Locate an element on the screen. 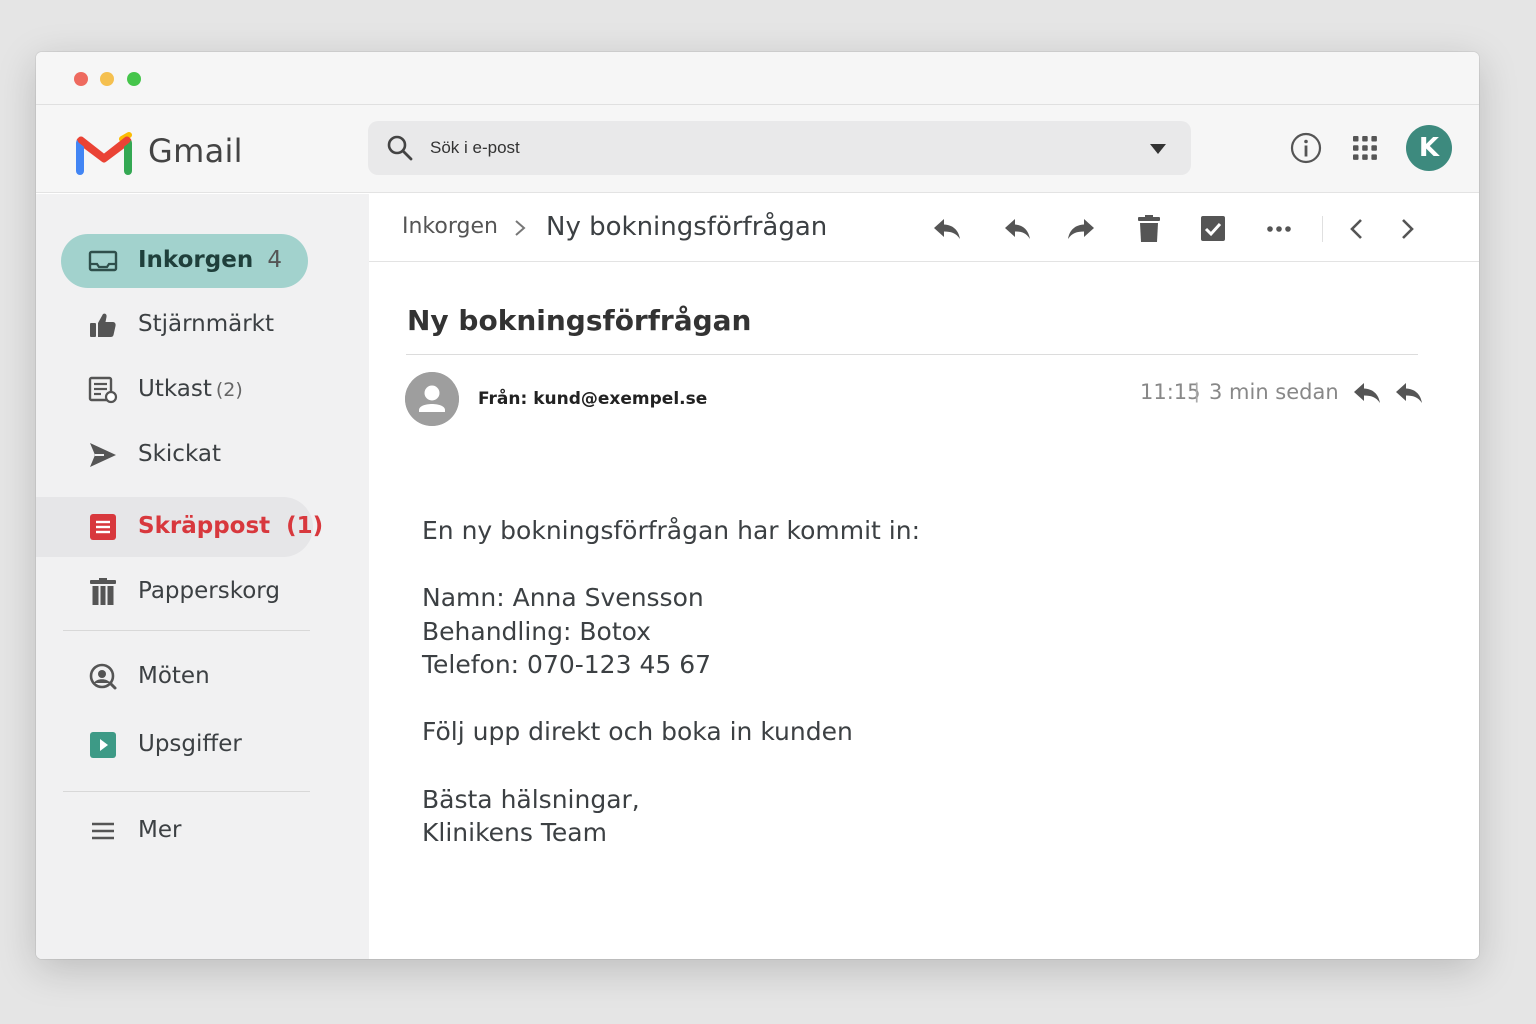 Image resolution: width=1536 pixels, height=1024 pixels. sidebar-item-trash: Papperskorg is located at coordinates (184, 592).